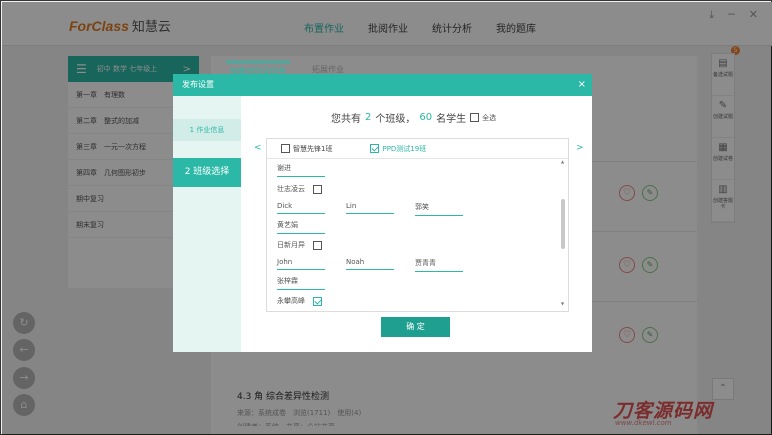 Image resolution: width=772 pixels, height=435 pixels. What do you see at coordinates (562, 303) in the screenshot?
I see `scroll-down-icon: ▼` at bounding box center [562, 303].